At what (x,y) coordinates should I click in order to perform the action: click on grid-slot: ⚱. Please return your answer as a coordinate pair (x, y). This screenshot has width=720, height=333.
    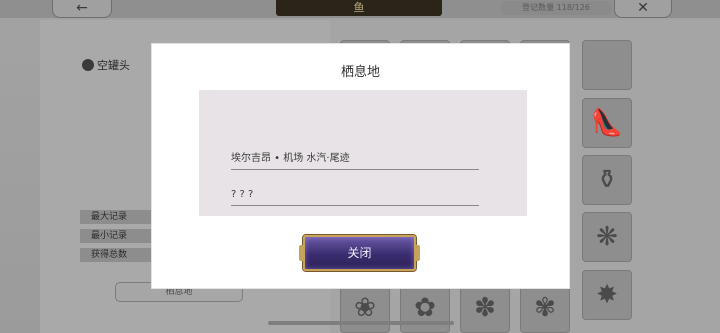
    Looking at the image, I should click on (607, 180).